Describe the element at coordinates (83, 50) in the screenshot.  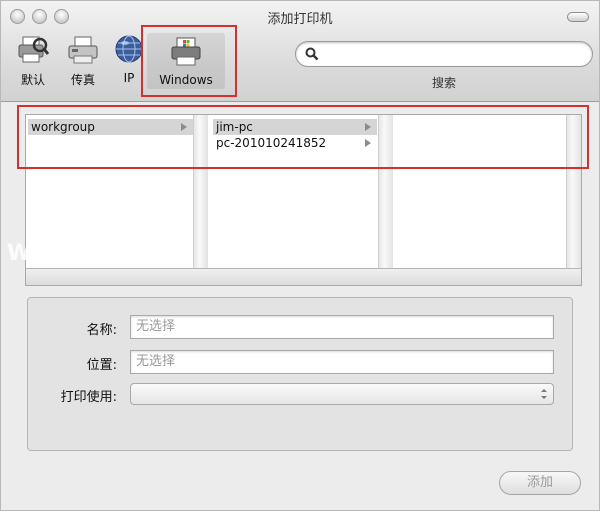
I see `fax-icon` at that location.